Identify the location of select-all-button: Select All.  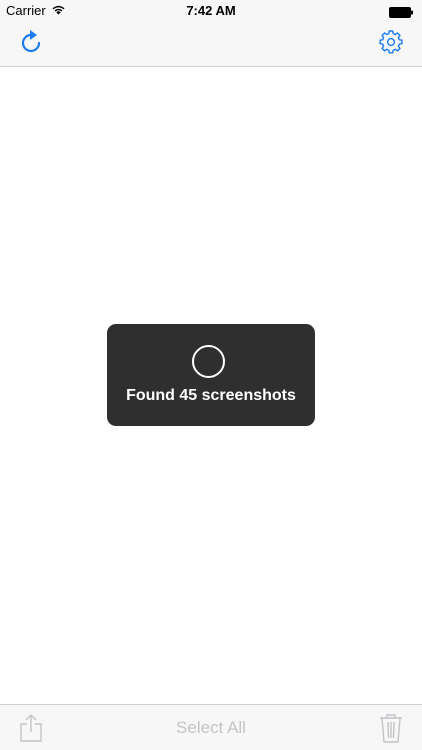
(211, 728).